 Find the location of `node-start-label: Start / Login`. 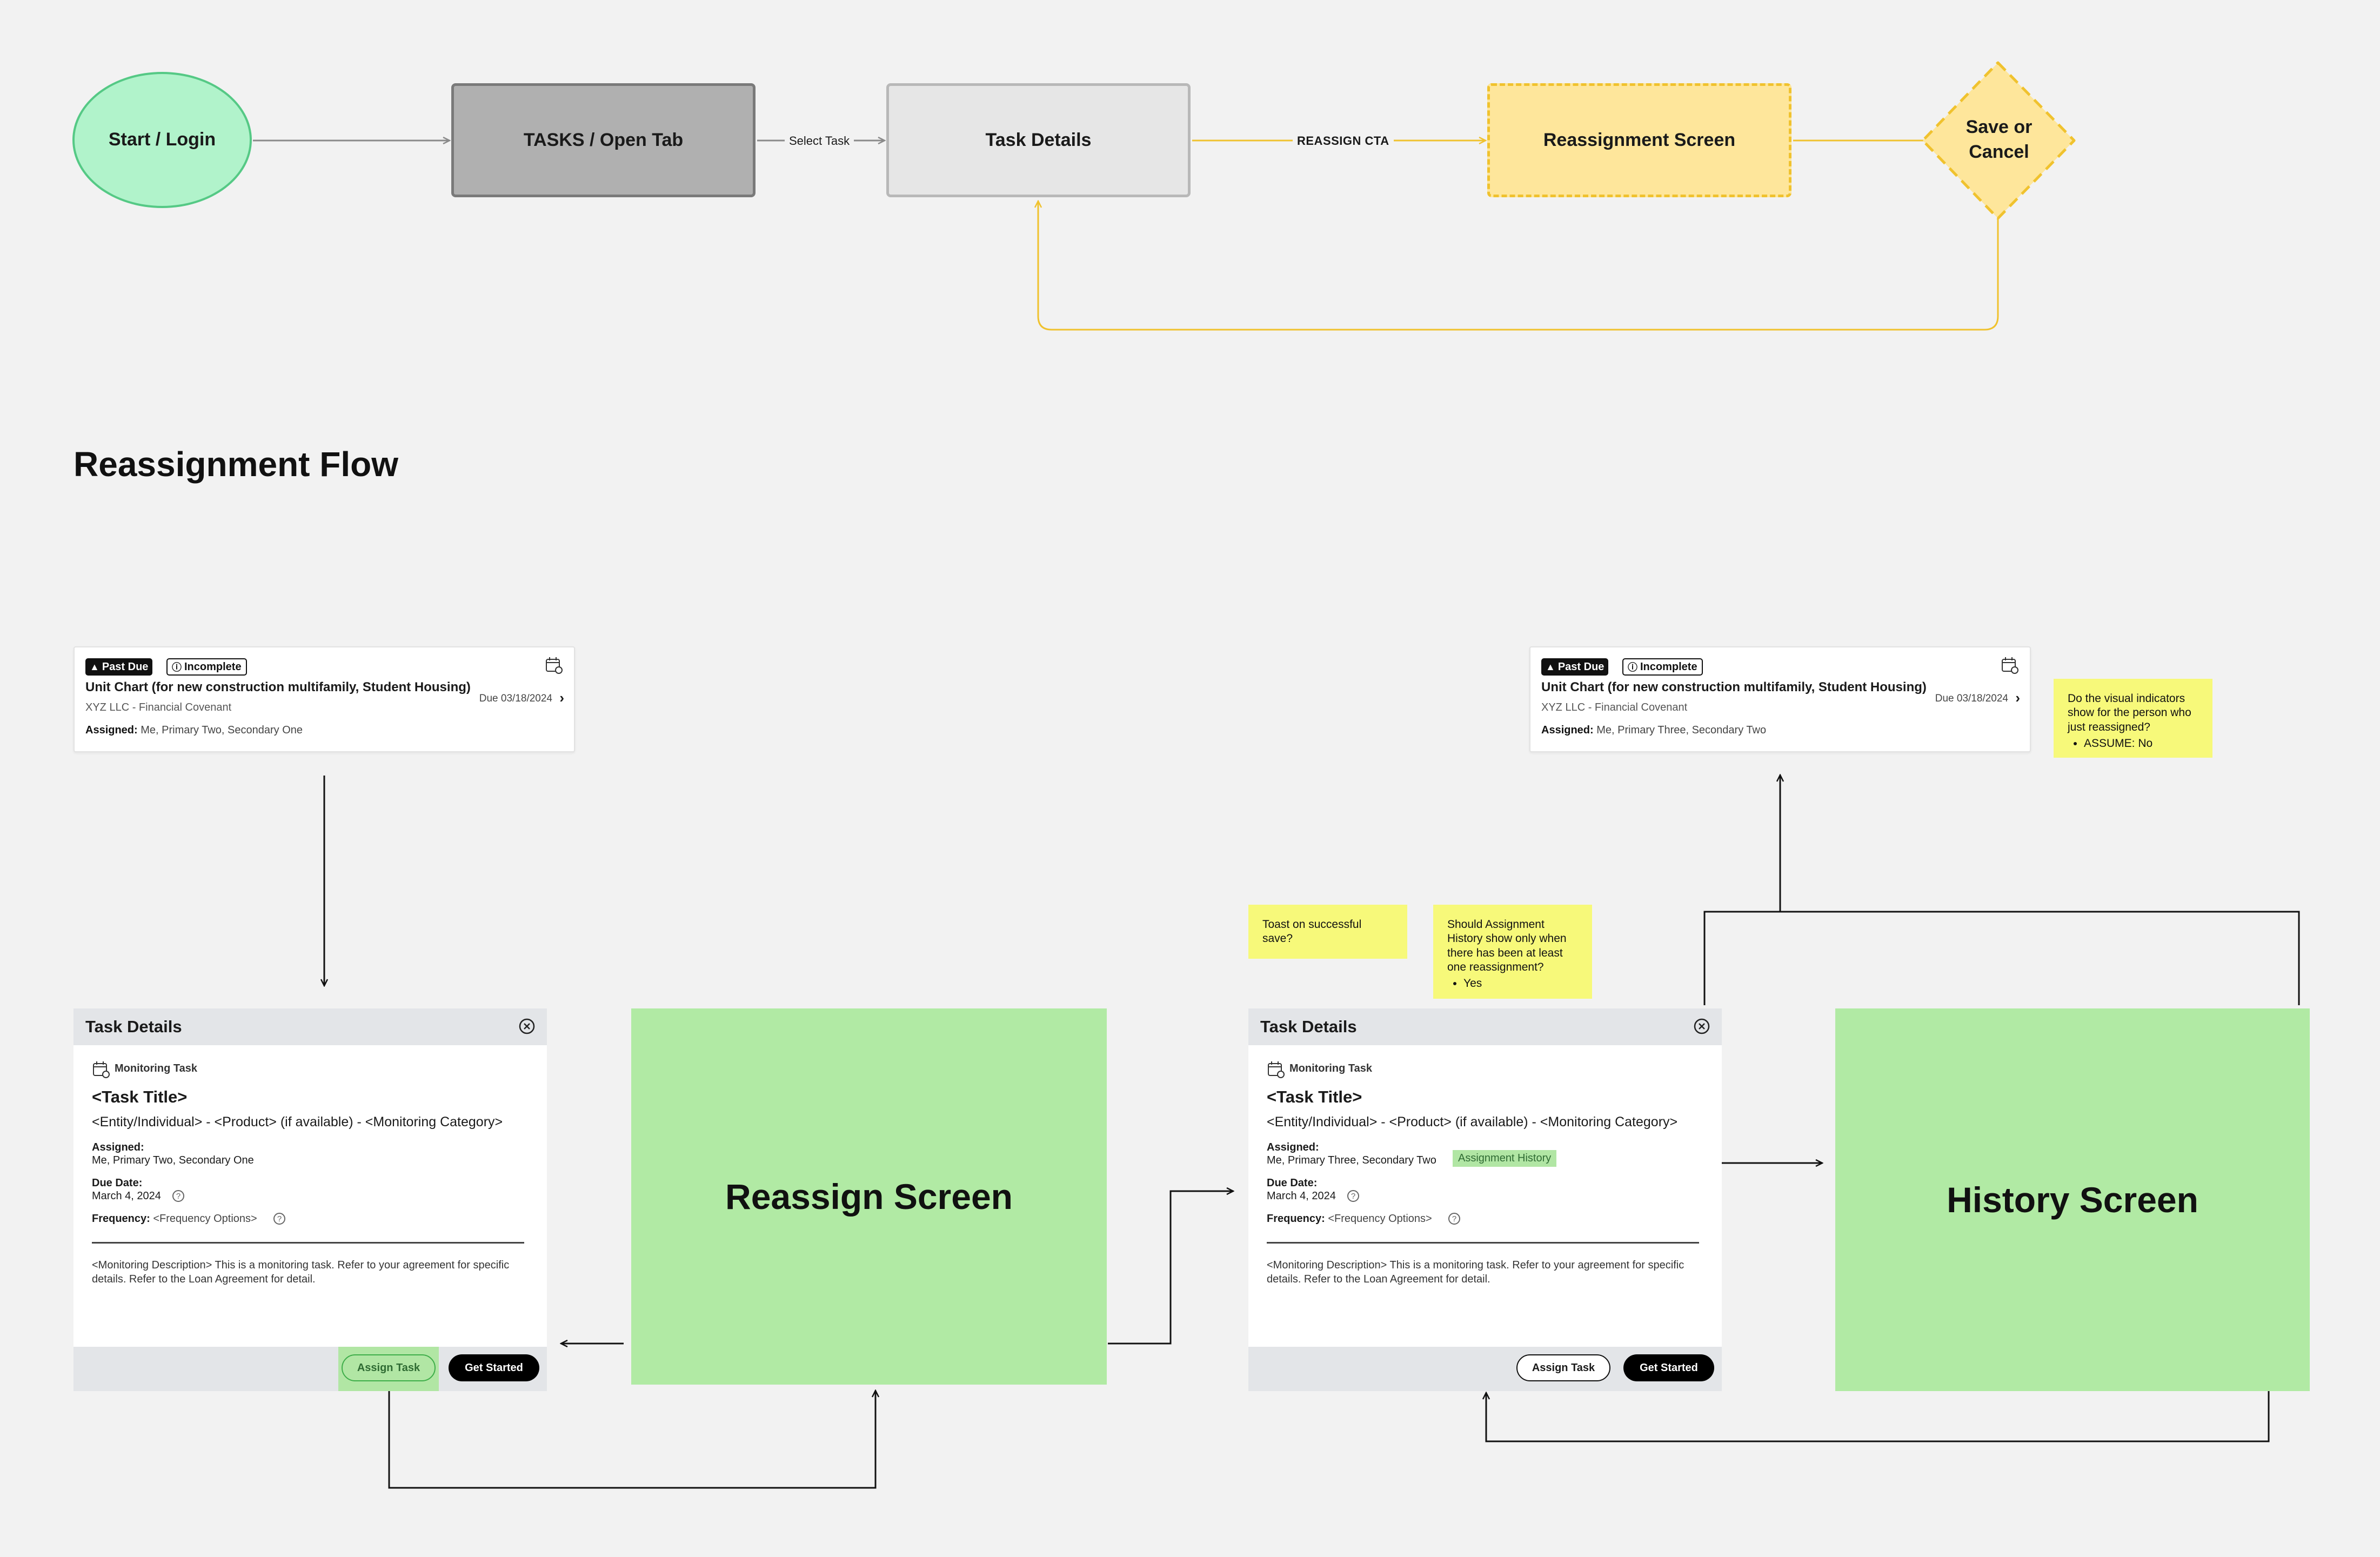

node-start-label: Start / Login is located at coordinates (162, 139).